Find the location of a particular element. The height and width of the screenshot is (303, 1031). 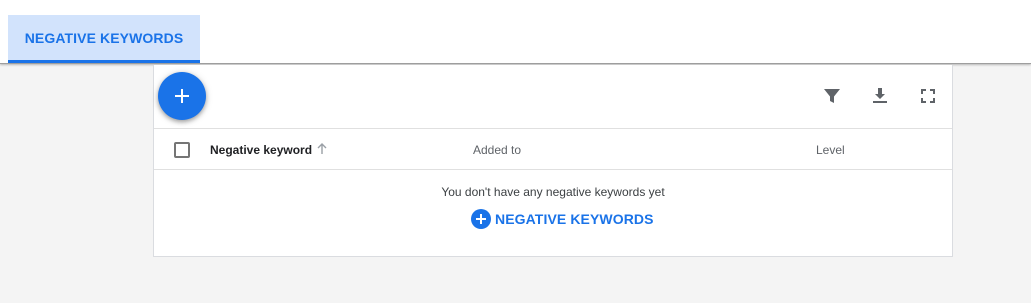

add-circle-icon is located at coordinates (481, 219).